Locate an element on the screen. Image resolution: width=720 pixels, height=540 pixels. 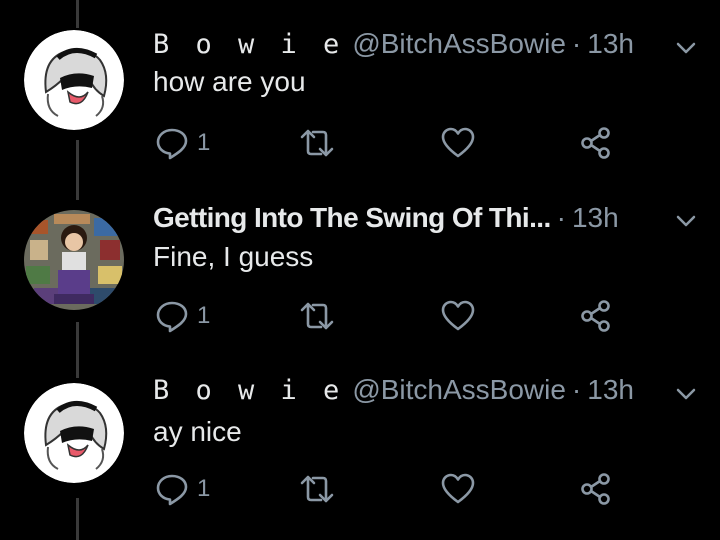
tweet-header: Getting Into The Swing Of Thi... · 13h is located at coordinates (386, 219).